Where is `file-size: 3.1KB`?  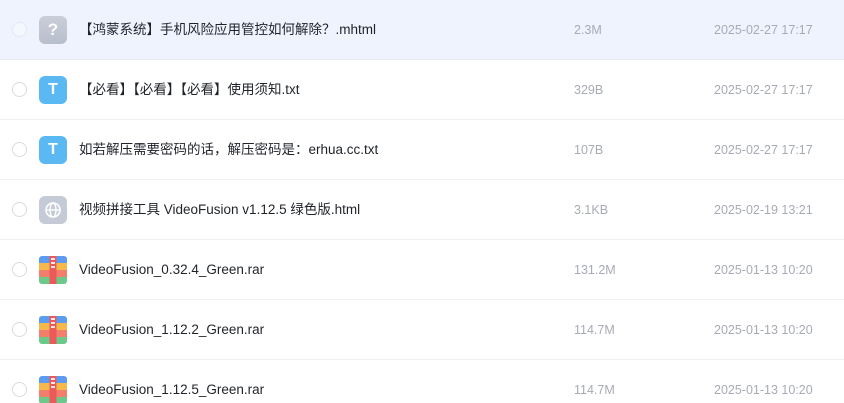 file-size: 3.1KB is located at coordinates (591, 210).